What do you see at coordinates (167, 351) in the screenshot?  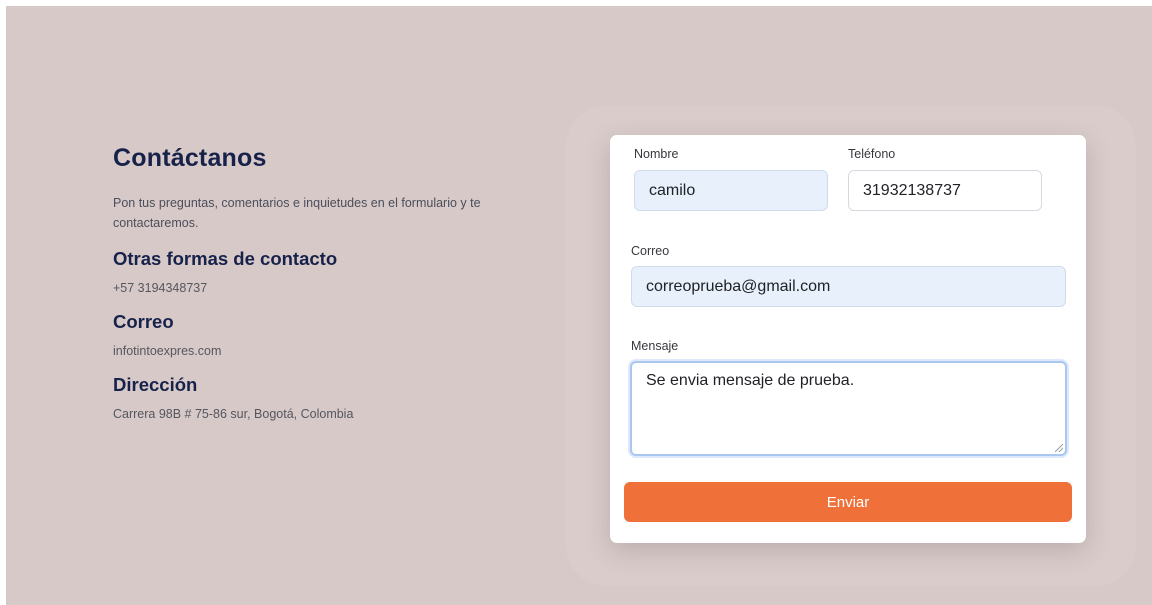 I see `email-value: infotintoexpres.com` at bounding box center [167, 351].